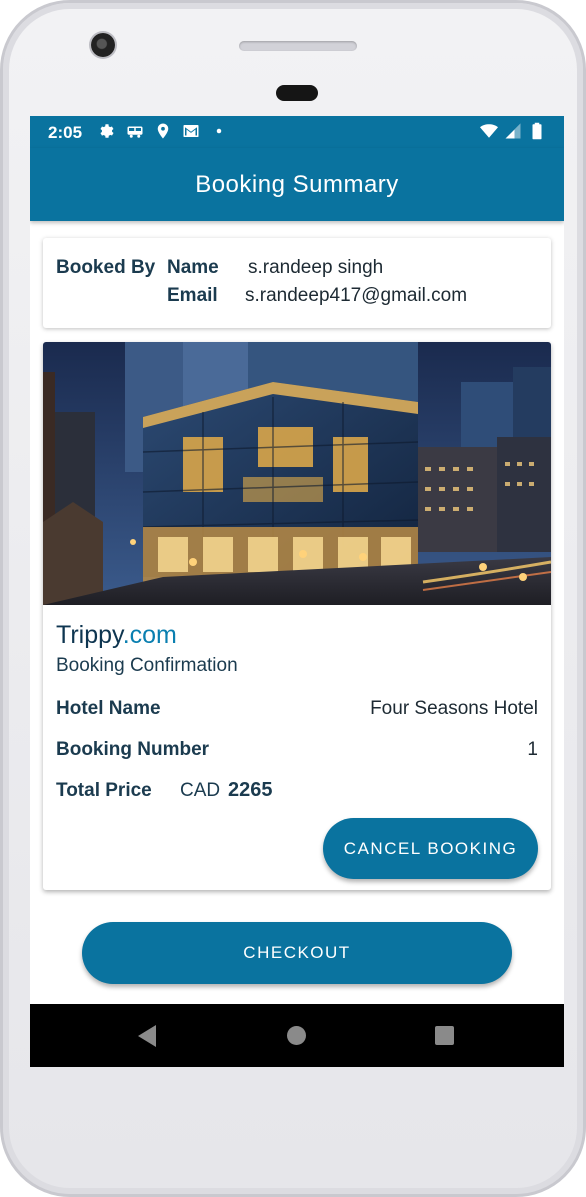 Image resolution: width=586 pixels, height=1197 pixels. I want to click on hotel-name-value: Four Seasons Hotel, so click(454, 708).